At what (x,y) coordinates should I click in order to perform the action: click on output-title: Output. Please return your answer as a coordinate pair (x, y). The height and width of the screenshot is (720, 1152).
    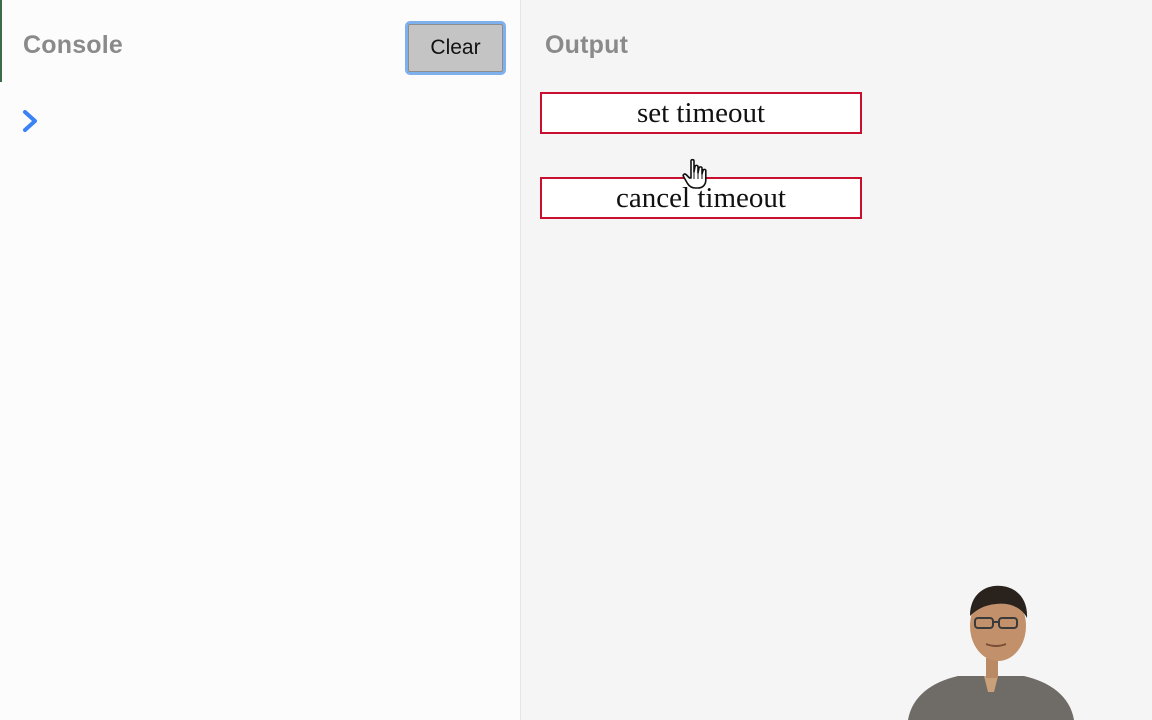
    Looking at the image, I should click on (587, 45).